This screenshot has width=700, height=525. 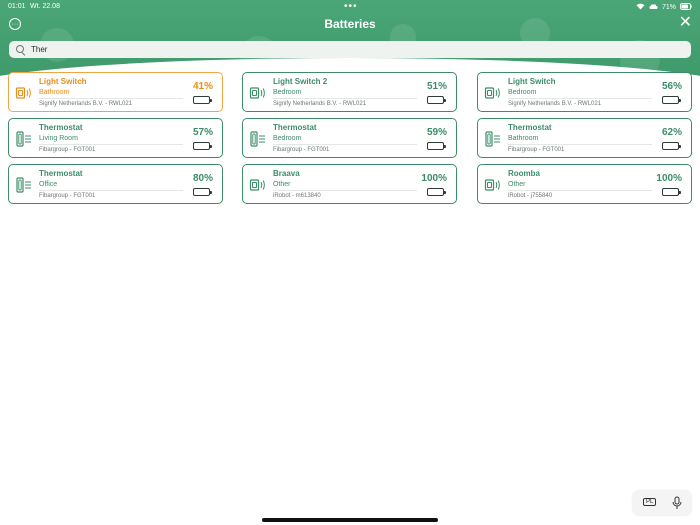 What do you see at coordinates (584, 184) in the screenshot?
I see `device-card: Roomba Other iRobot - j755840 100%` at bounding box center [584, 184].